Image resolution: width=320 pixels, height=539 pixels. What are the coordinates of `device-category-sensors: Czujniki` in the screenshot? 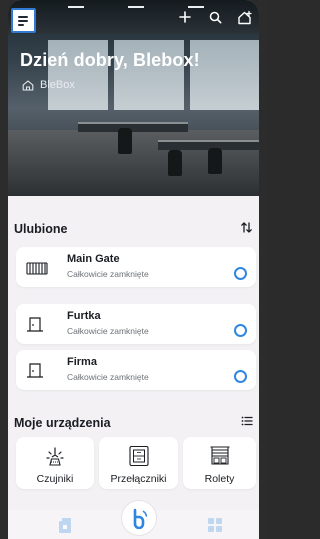 It's located at (55, 463).